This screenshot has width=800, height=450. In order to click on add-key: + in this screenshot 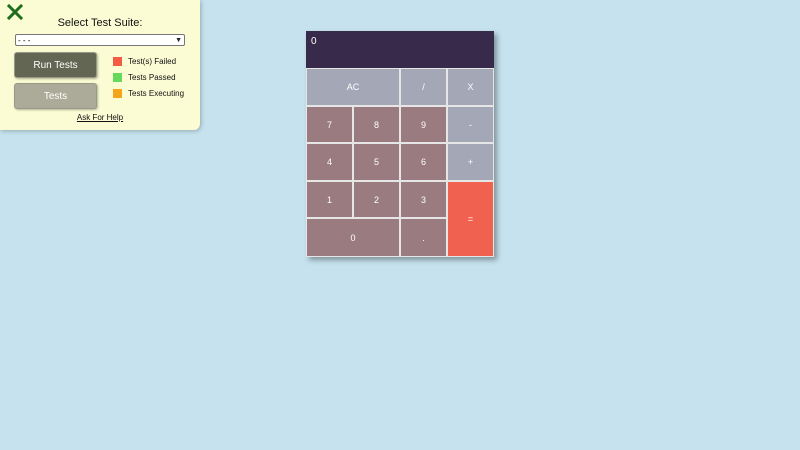, I will do `click(470, 162)`.